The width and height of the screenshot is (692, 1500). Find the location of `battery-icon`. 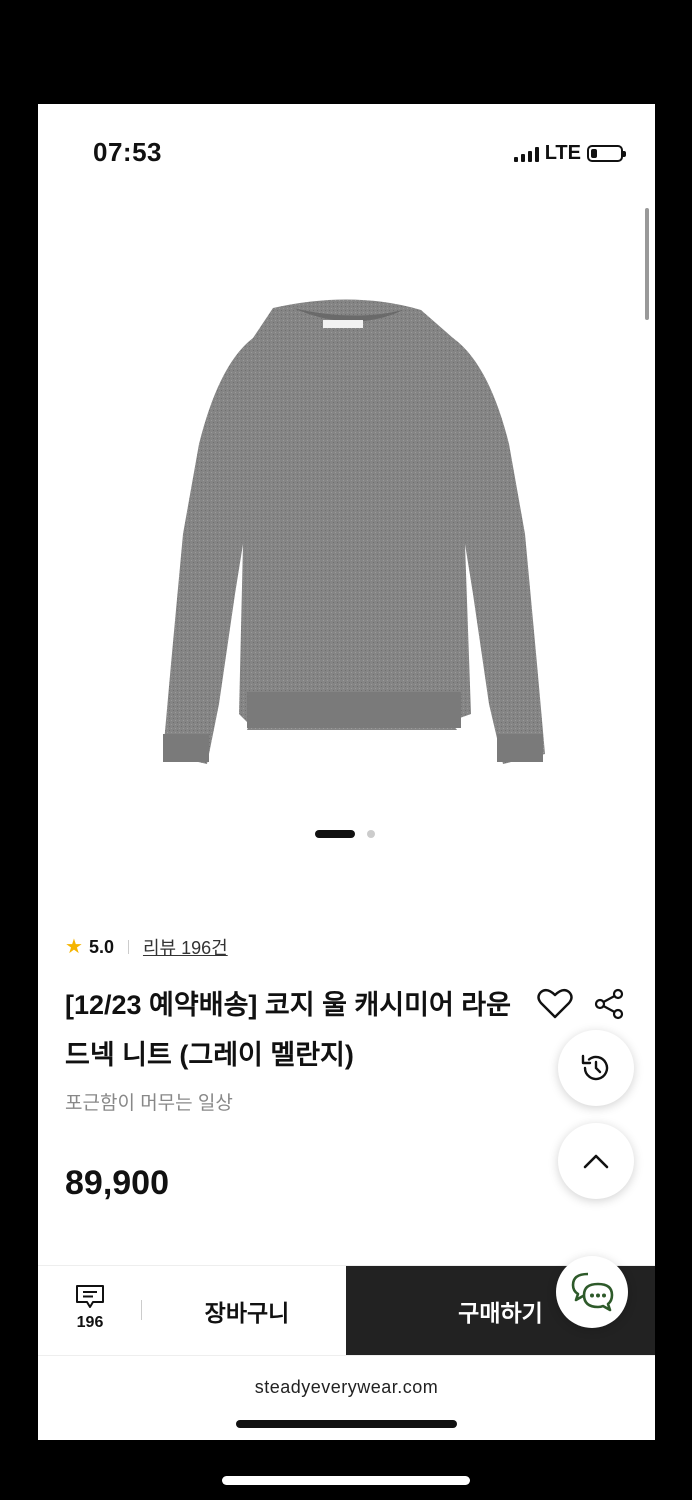

battery-icon is located at coordinates (606, 153).